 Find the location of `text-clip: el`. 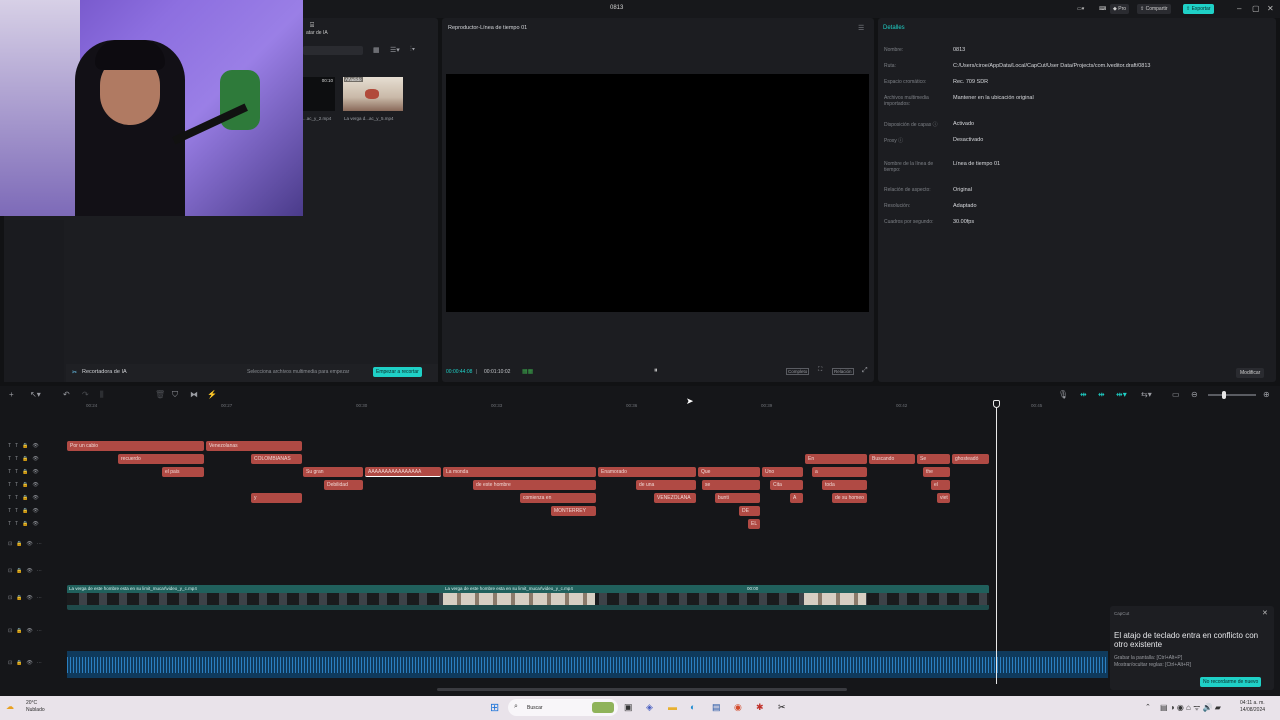

text-clip: el is located at coordinates (940, 485).